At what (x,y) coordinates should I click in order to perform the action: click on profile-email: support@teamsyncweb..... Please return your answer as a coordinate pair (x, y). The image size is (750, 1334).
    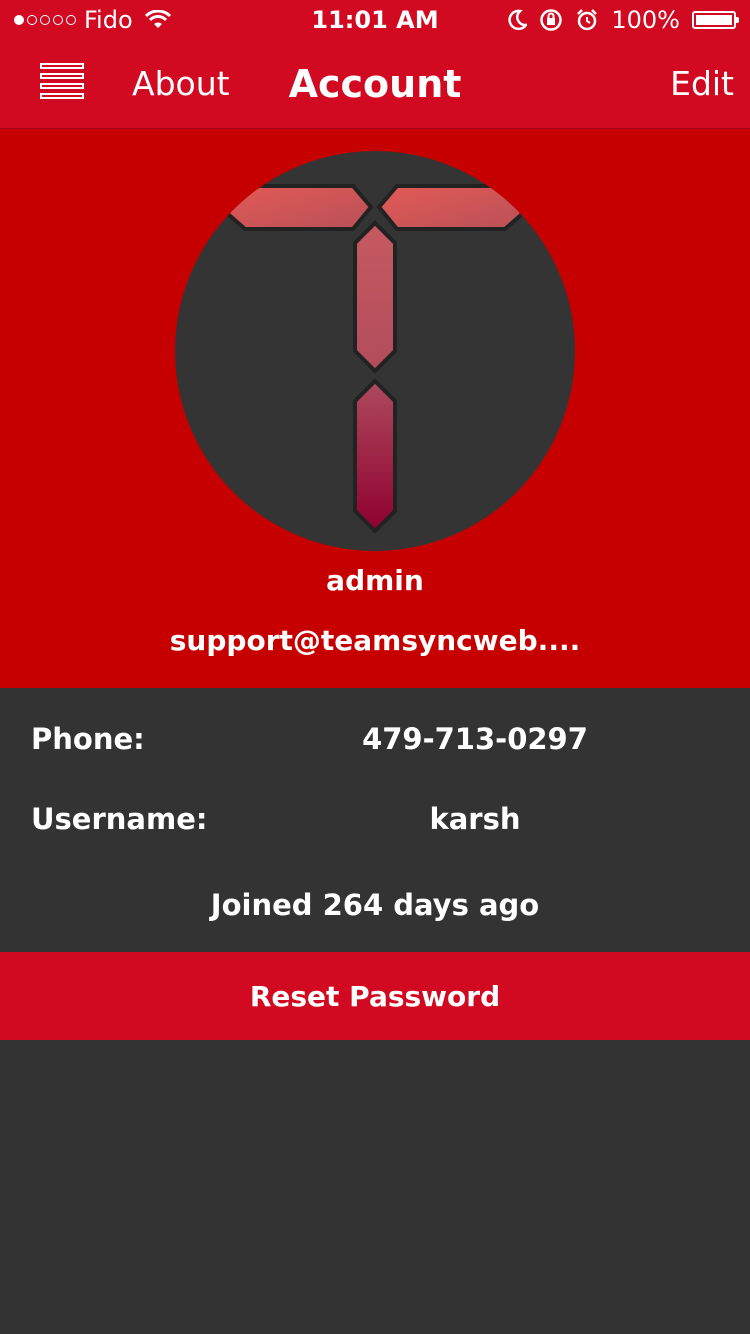
    Looking at the image, I should click on (375, 640).